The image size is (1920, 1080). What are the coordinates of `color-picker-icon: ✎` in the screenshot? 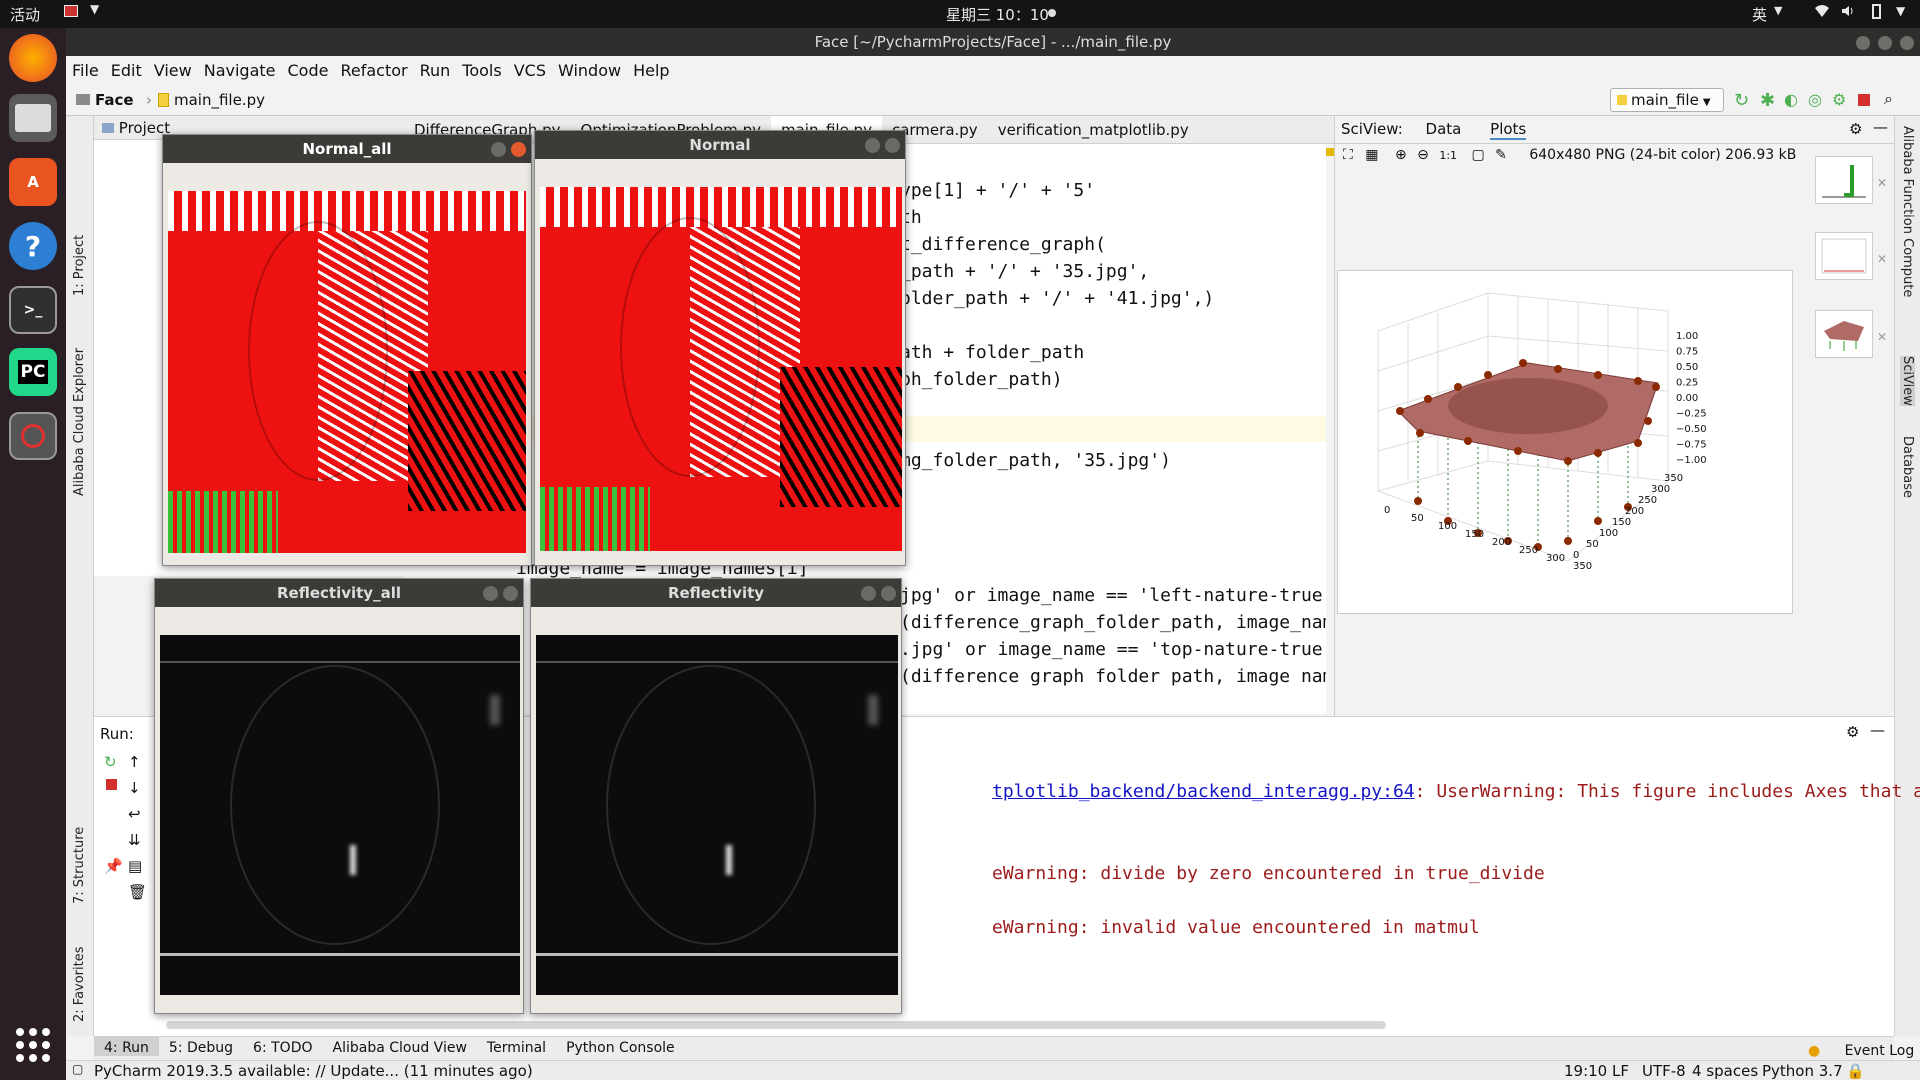 It's located at (1501, 155).